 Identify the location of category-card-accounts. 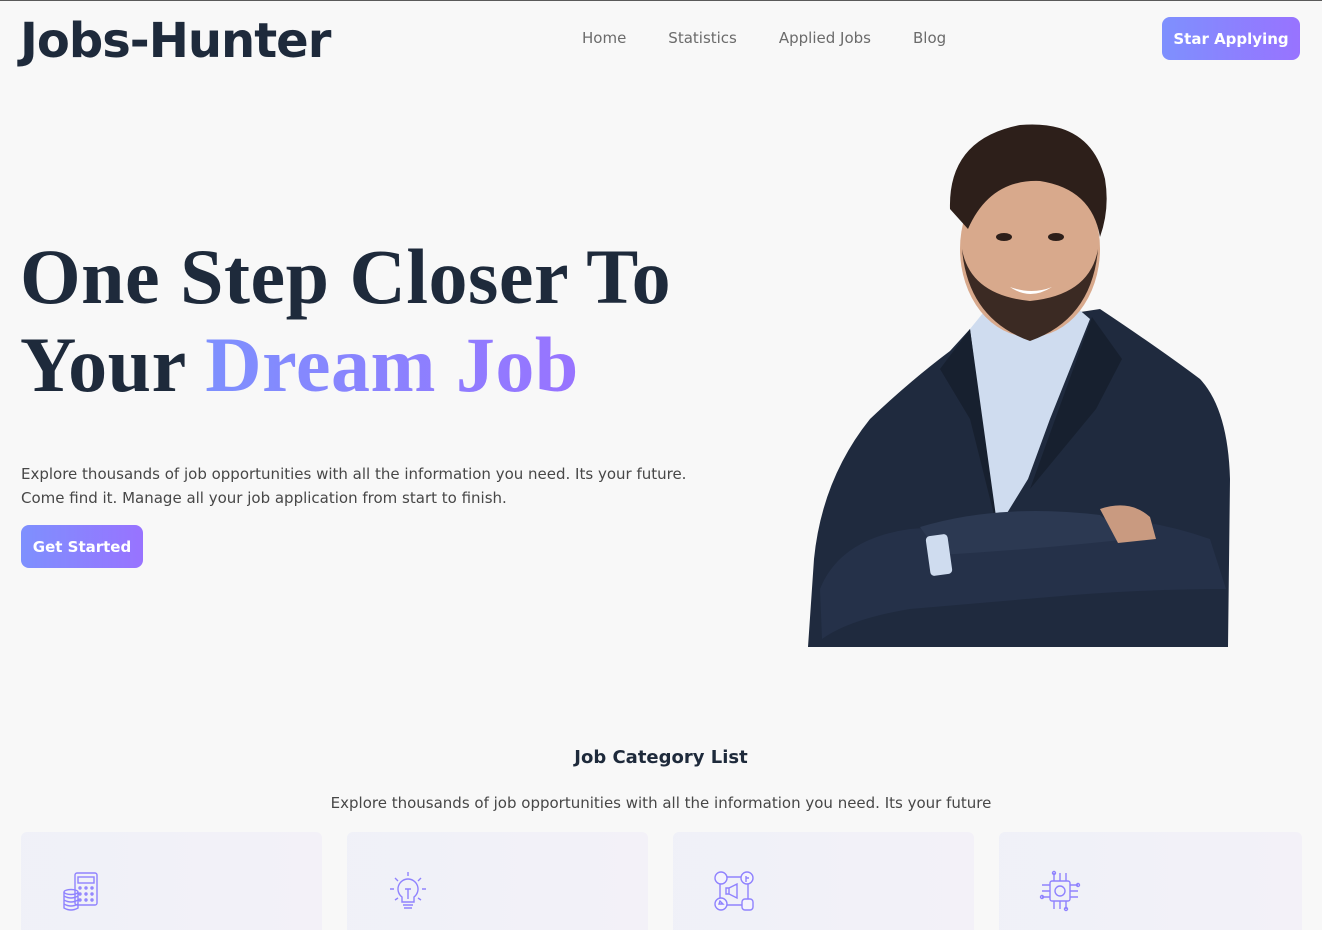
(171, 881).